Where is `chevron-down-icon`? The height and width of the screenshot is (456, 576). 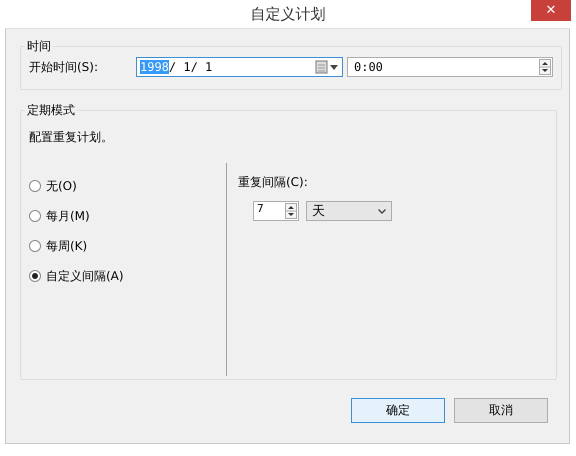 chevron-down-icon is located at coordinates (382, 211).